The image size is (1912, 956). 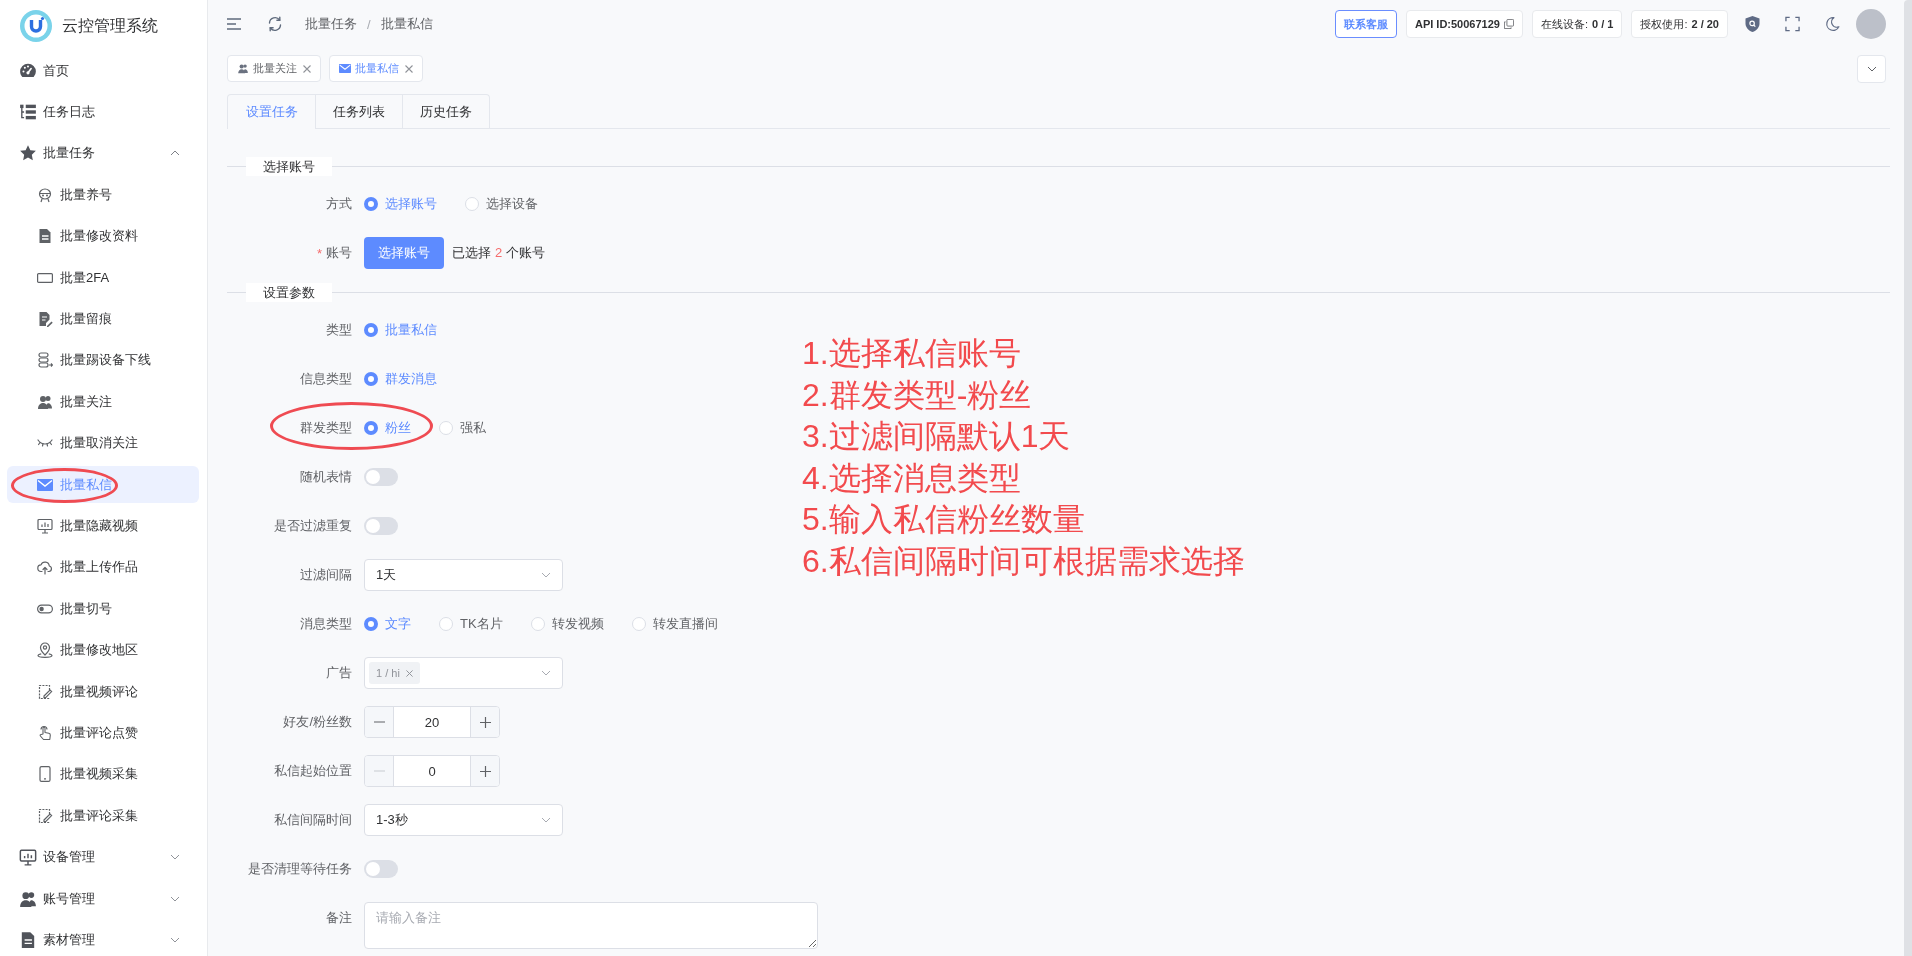 I want to click on field-label: 消息类型, so click(x=326, y=624).